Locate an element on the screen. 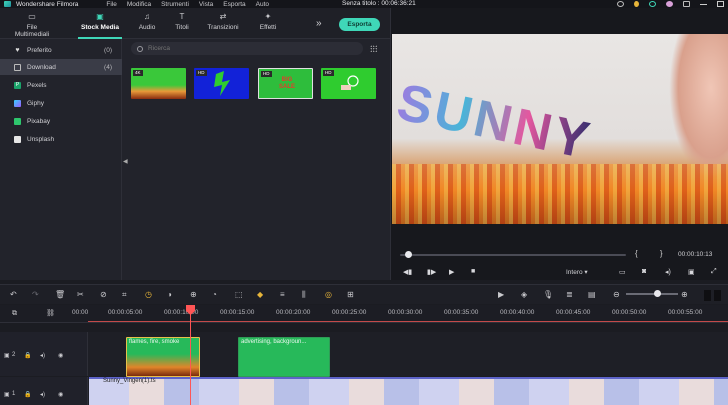  ruler-label: 00:00:45:00 is located at coordinates (573, 312).